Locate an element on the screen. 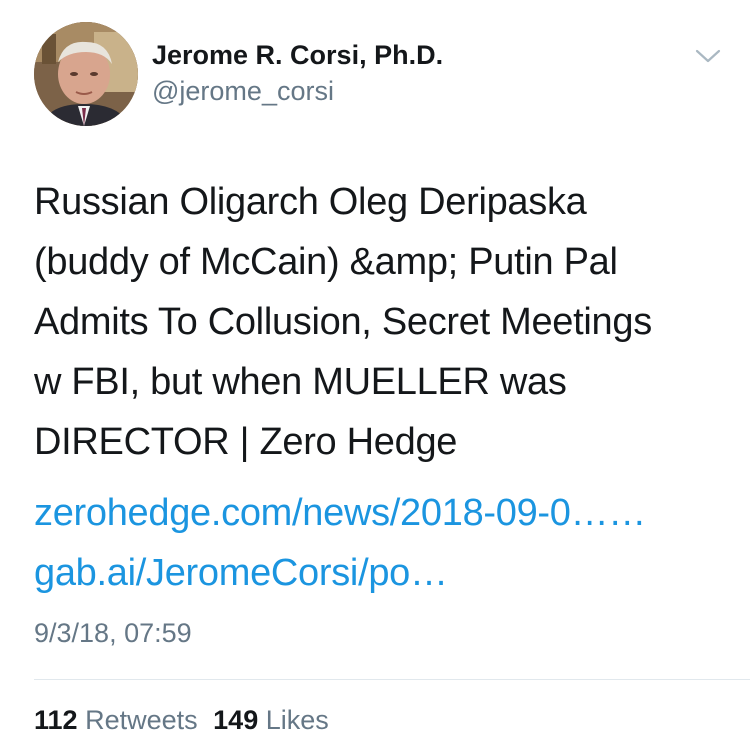 Image resolution: width=750 pixels, height=746 pixels. avatar is located at coordinates (86, 74).